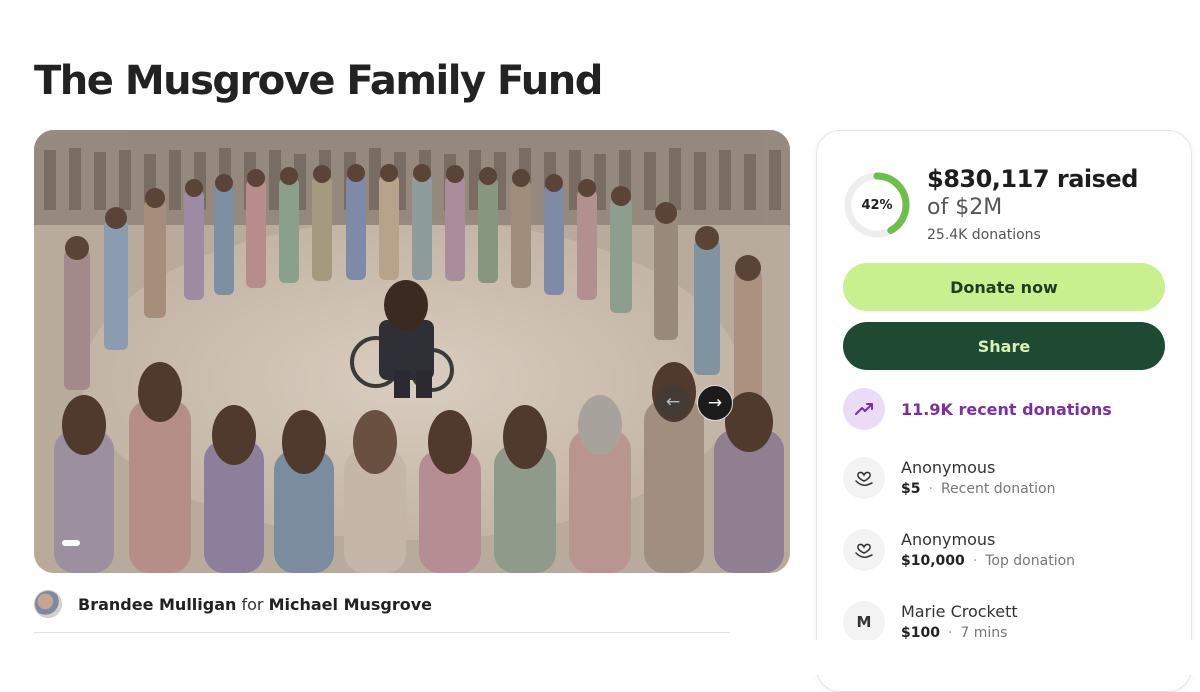 The height and width of the screenshot is (692, 1200). I want to click on divider, so click(382, 632).